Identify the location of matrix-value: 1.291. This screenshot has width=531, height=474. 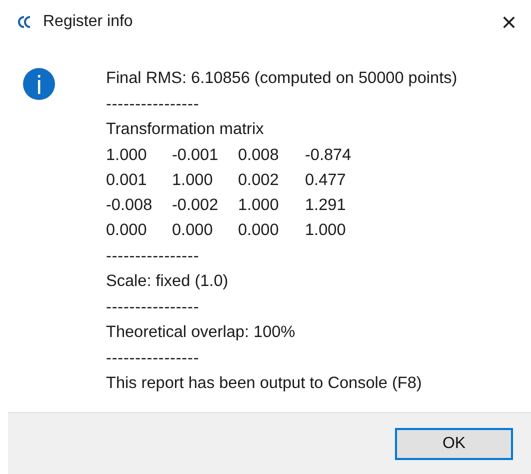
(325, 205).